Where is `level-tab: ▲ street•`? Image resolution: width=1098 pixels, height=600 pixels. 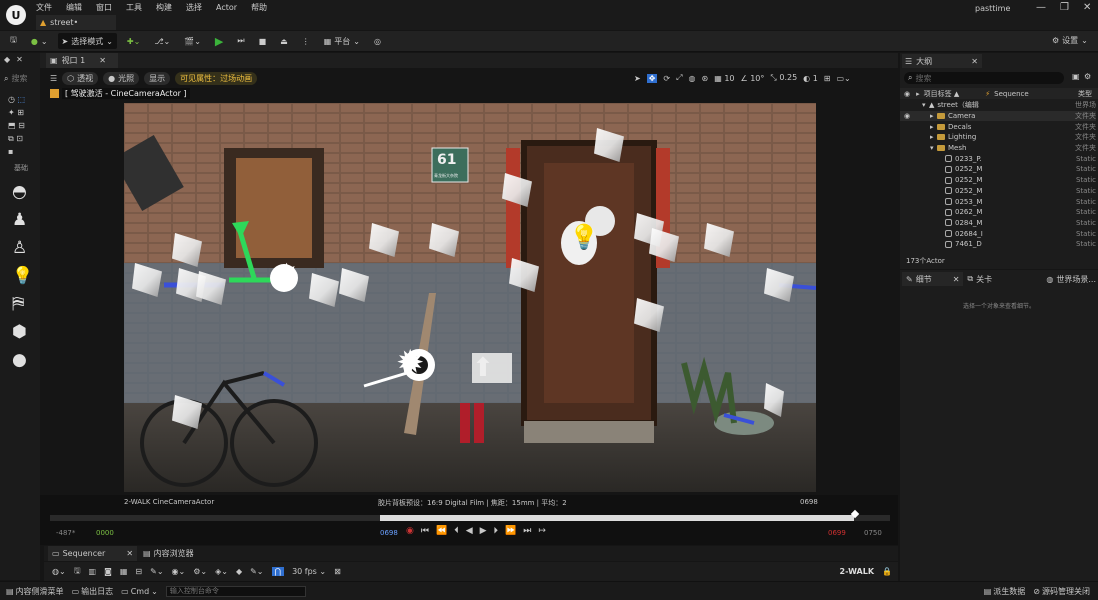
level-tab: ▲ street• is located at coordinates (76, 22).